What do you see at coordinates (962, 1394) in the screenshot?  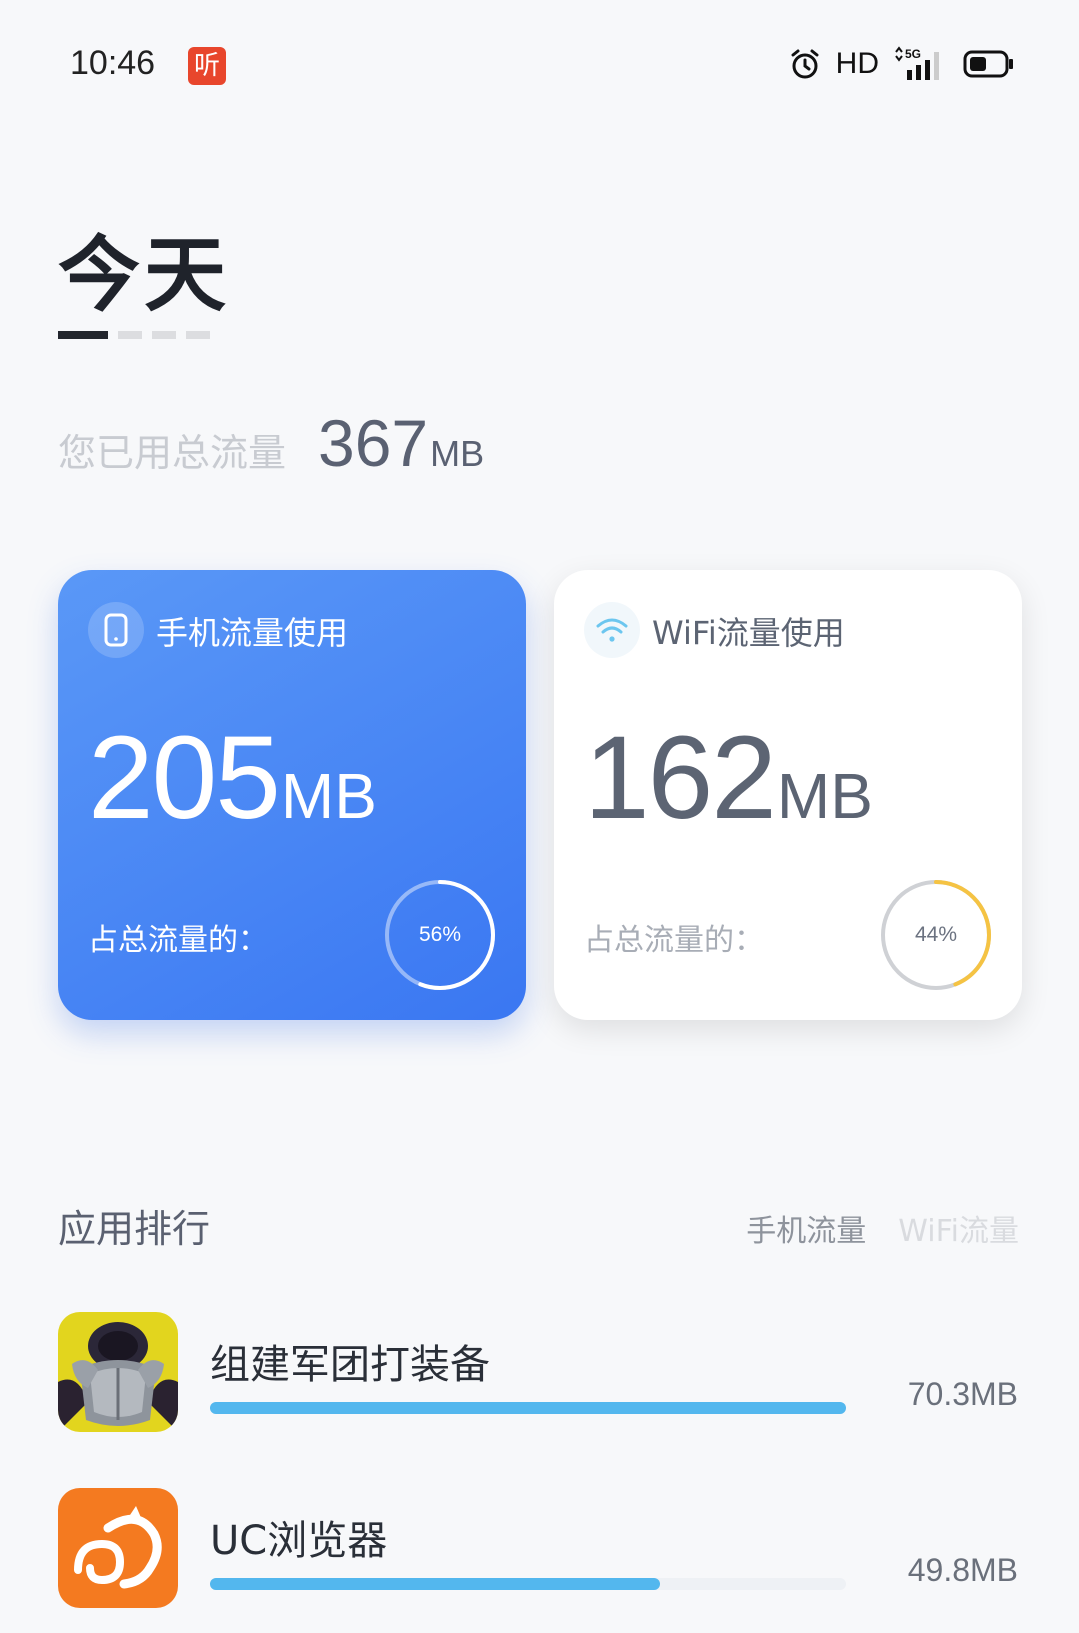 I see `app-usage-size: 70.3MB` at bounding box center [962, 1394].